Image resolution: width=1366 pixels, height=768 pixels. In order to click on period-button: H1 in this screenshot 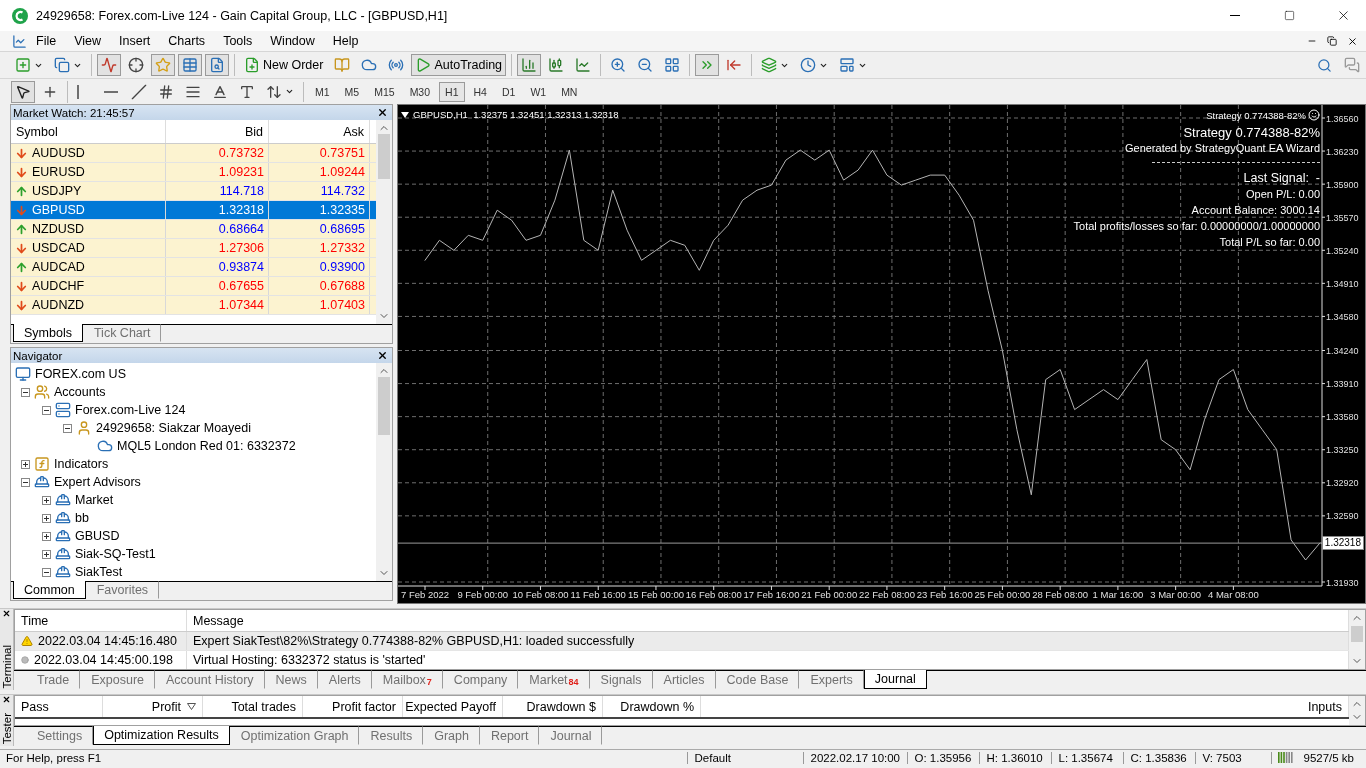, I will do `click(452, 91)`.